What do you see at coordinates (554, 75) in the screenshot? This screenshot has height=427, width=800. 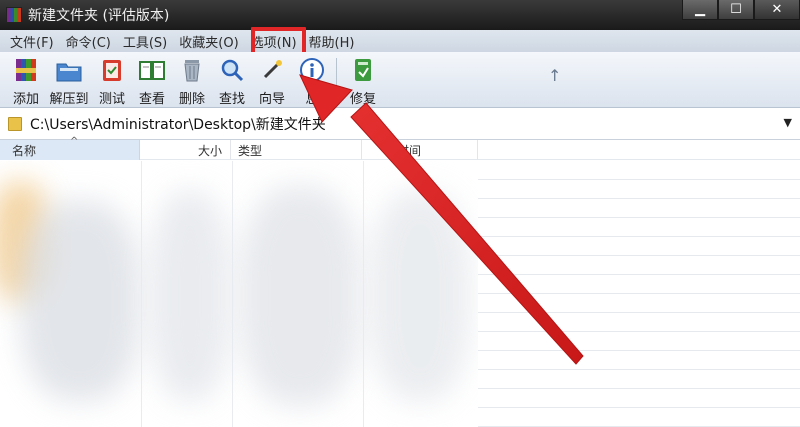 I see `up-folder-icon: ↑` at bounding box center [554, 75].